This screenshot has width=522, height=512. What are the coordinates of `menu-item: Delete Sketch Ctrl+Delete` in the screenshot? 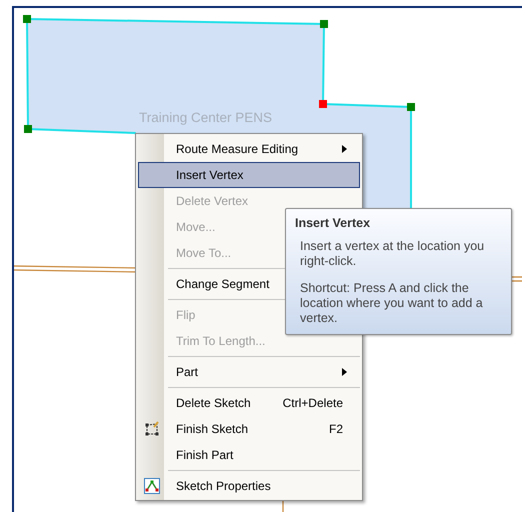 It's located at (249, 403).